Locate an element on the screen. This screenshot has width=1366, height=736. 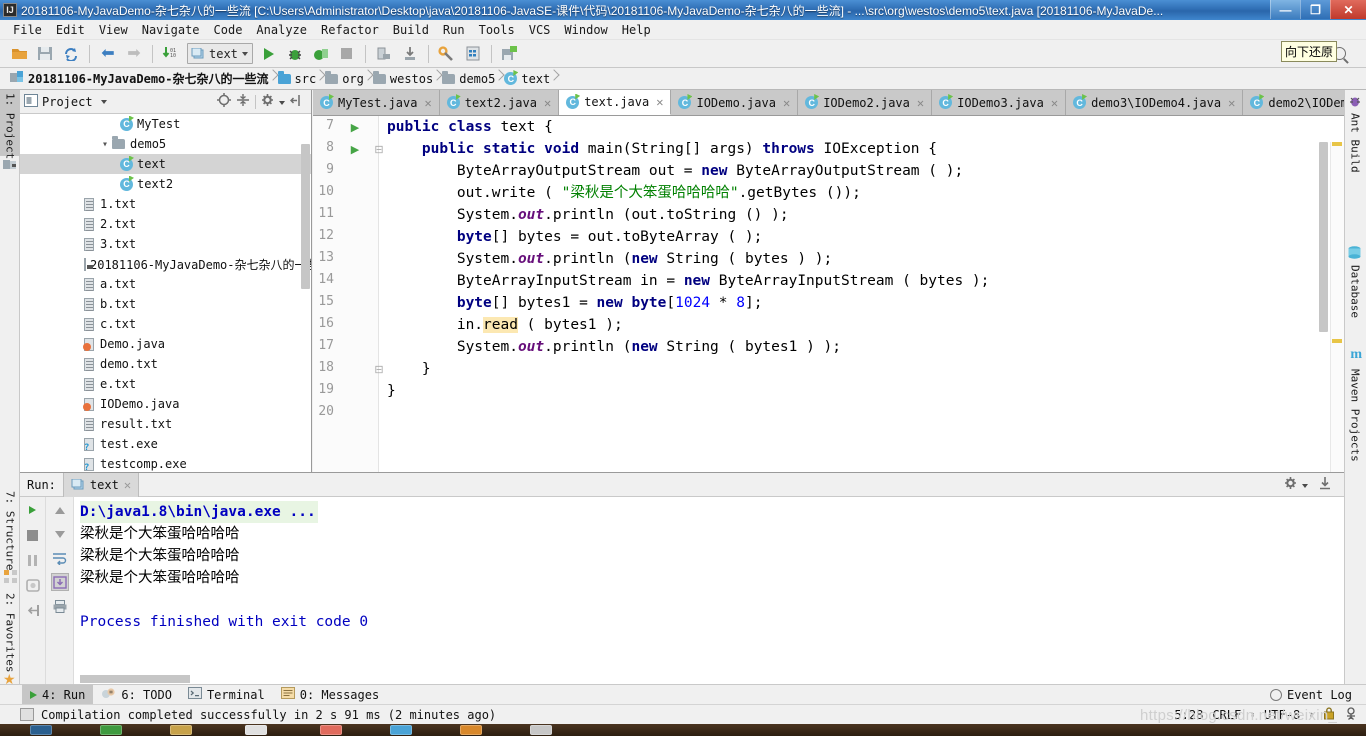
editor-tab-mytest: C MyTest.java ✕ is located at coordinates (376, 102).